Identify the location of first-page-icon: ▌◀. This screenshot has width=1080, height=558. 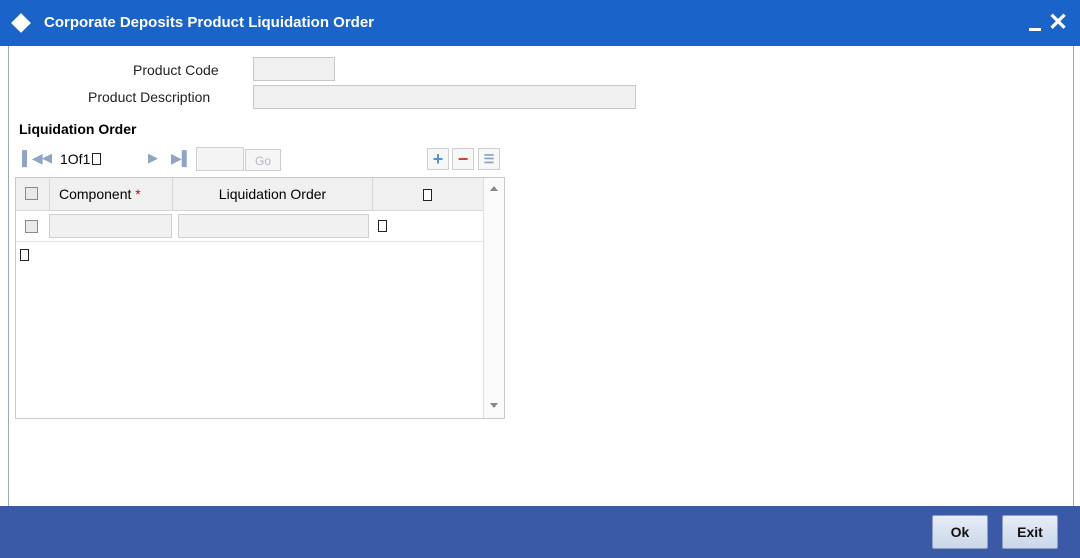
(32, 158).